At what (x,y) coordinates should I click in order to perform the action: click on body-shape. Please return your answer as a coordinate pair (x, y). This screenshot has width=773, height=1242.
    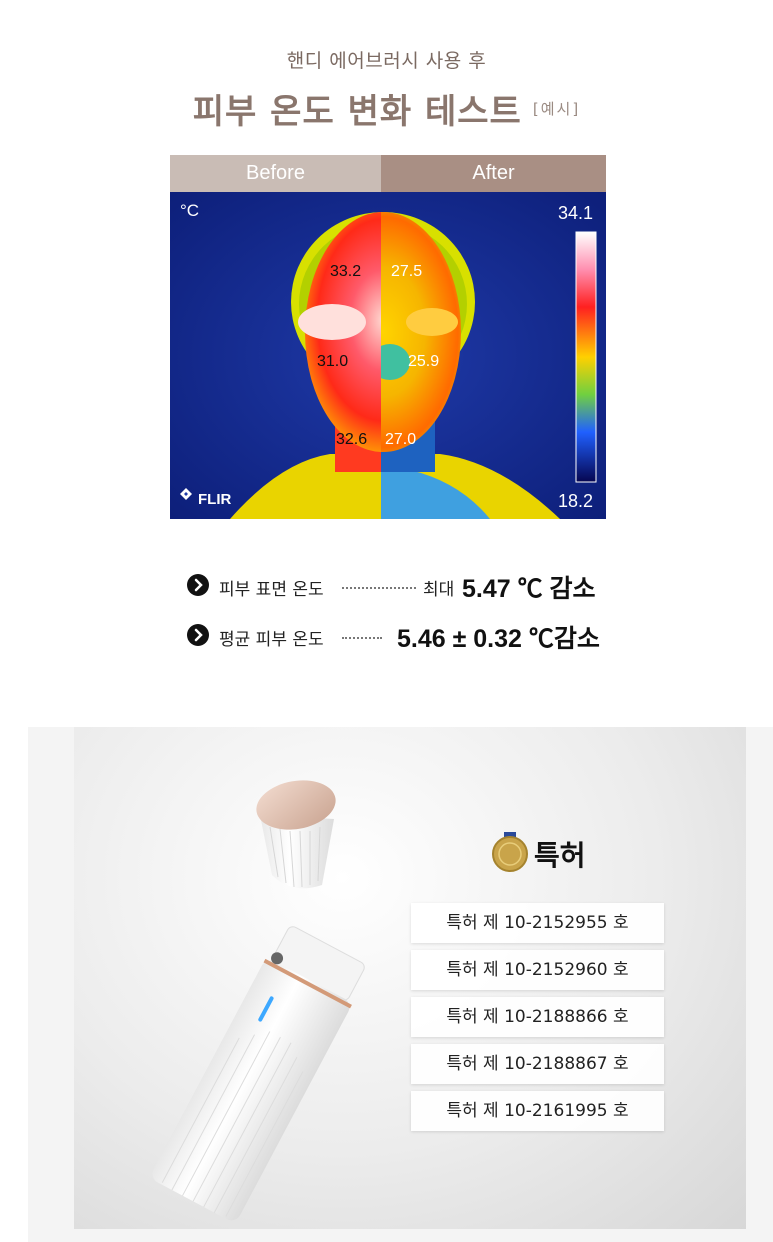
    Looking at the image, I should click on (258, 1073).